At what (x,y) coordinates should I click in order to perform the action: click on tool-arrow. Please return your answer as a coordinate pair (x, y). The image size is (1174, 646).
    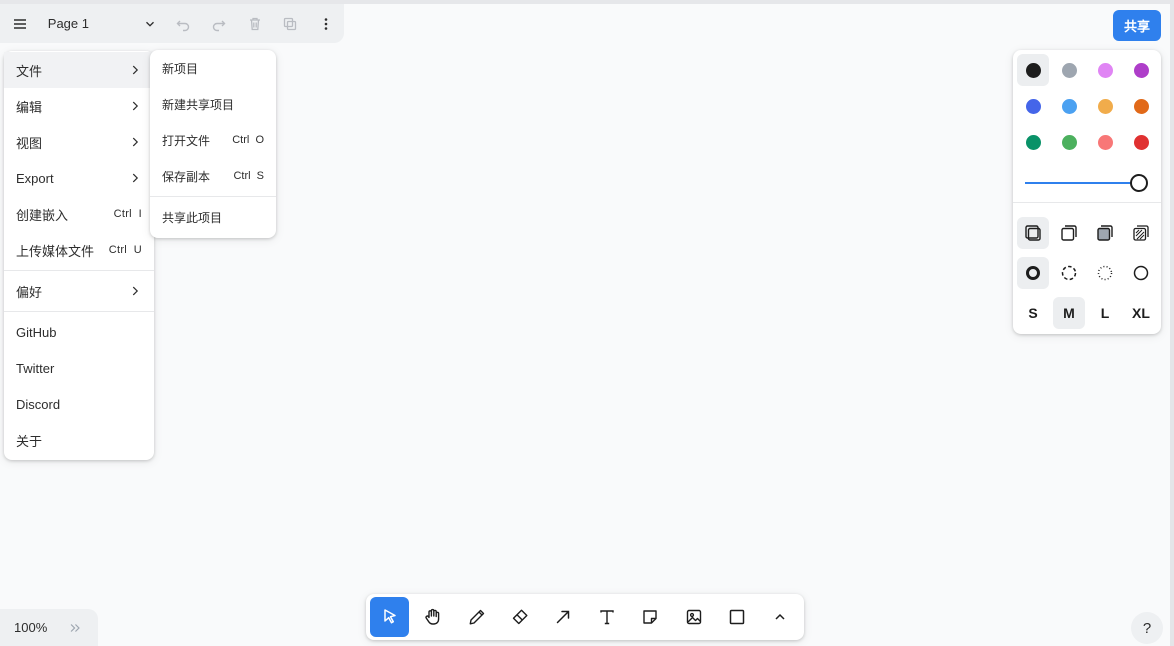
    Looking at the image, I should click on (563, 617).